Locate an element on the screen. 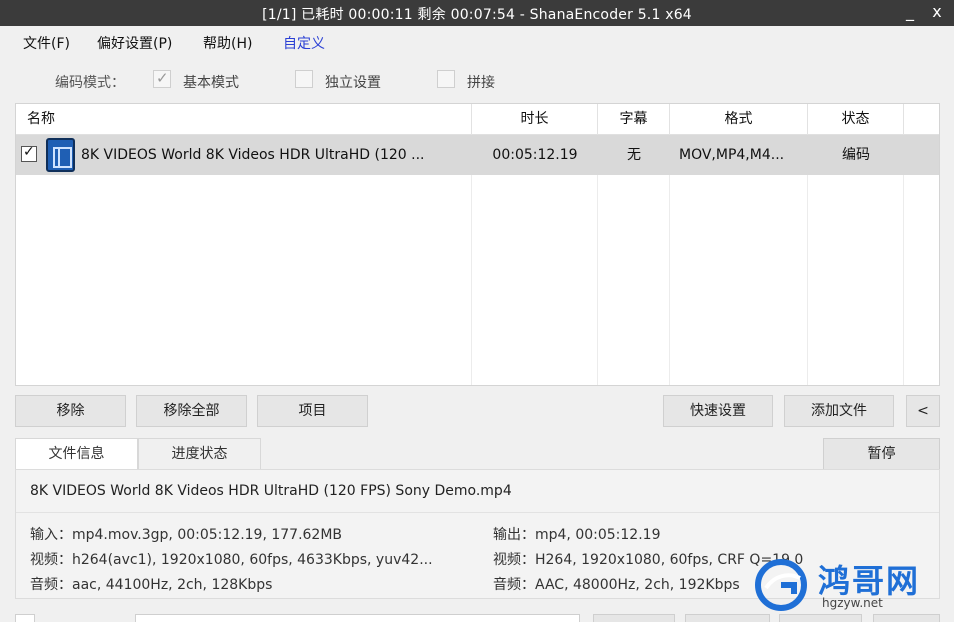 The image size is (954, 622). divider is located at coordinates (477, 512).